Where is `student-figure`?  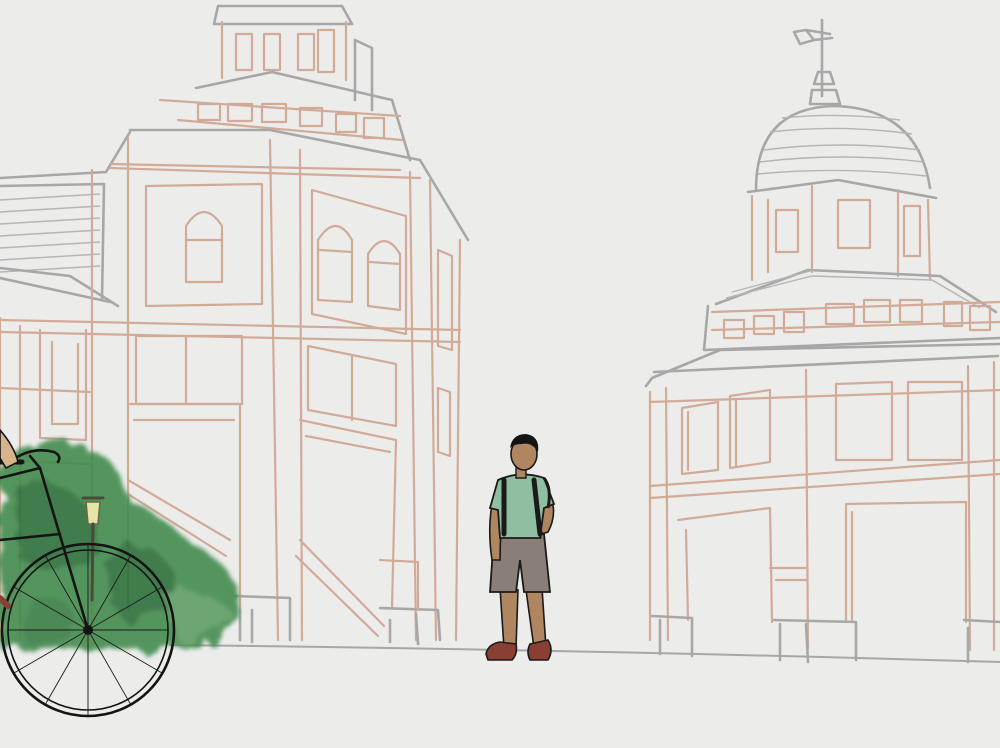
student-figure is located at coordinates (520, 547).